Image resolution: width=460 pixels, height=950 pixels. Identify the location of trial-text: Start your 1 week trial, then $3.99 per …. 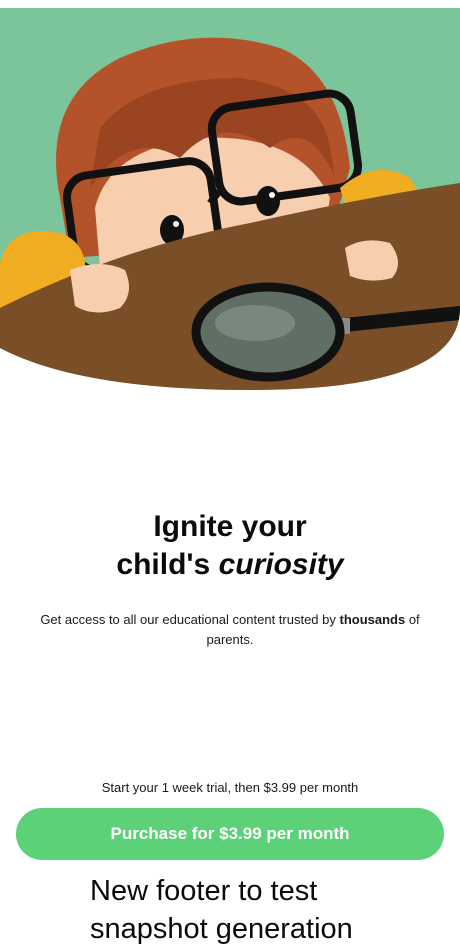
(230, 787).